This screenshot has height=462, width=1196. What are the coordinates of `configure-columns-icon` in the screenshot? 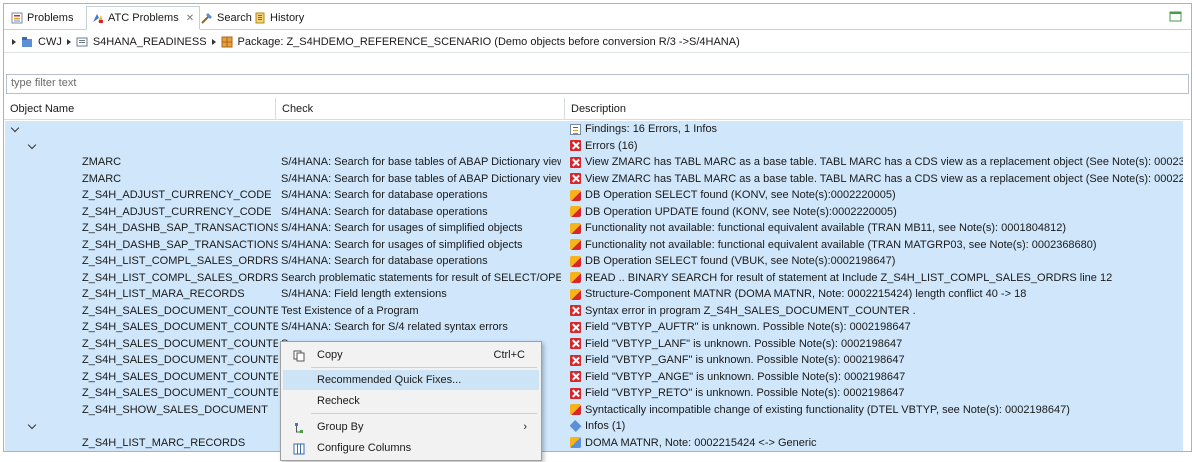 It's located at (299, 448).